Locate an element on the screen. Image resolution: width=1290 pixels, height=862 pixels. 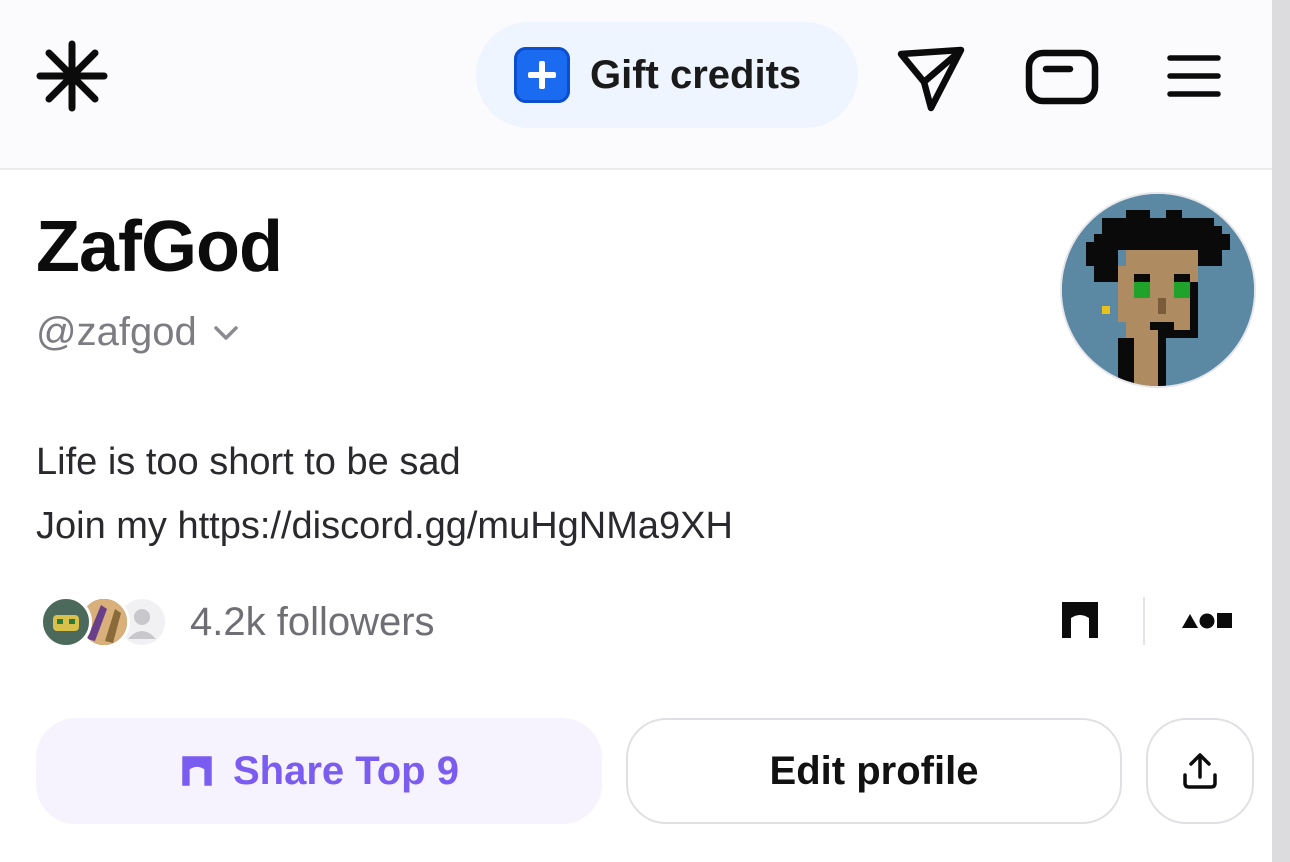
followers-count: 4.2k followers is located at coordinates (312, 621).